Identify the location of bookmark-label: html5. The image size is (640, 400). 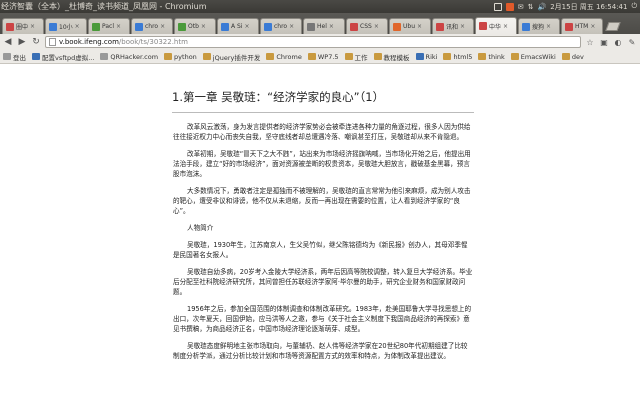
(463, 56).